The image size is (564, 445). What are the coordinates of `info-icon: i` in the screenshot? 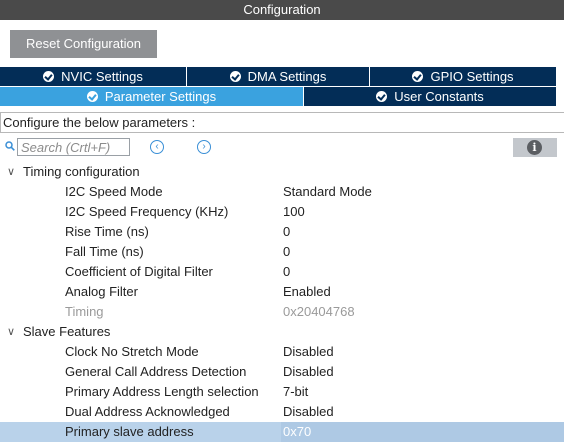 It's located at (534, 147).